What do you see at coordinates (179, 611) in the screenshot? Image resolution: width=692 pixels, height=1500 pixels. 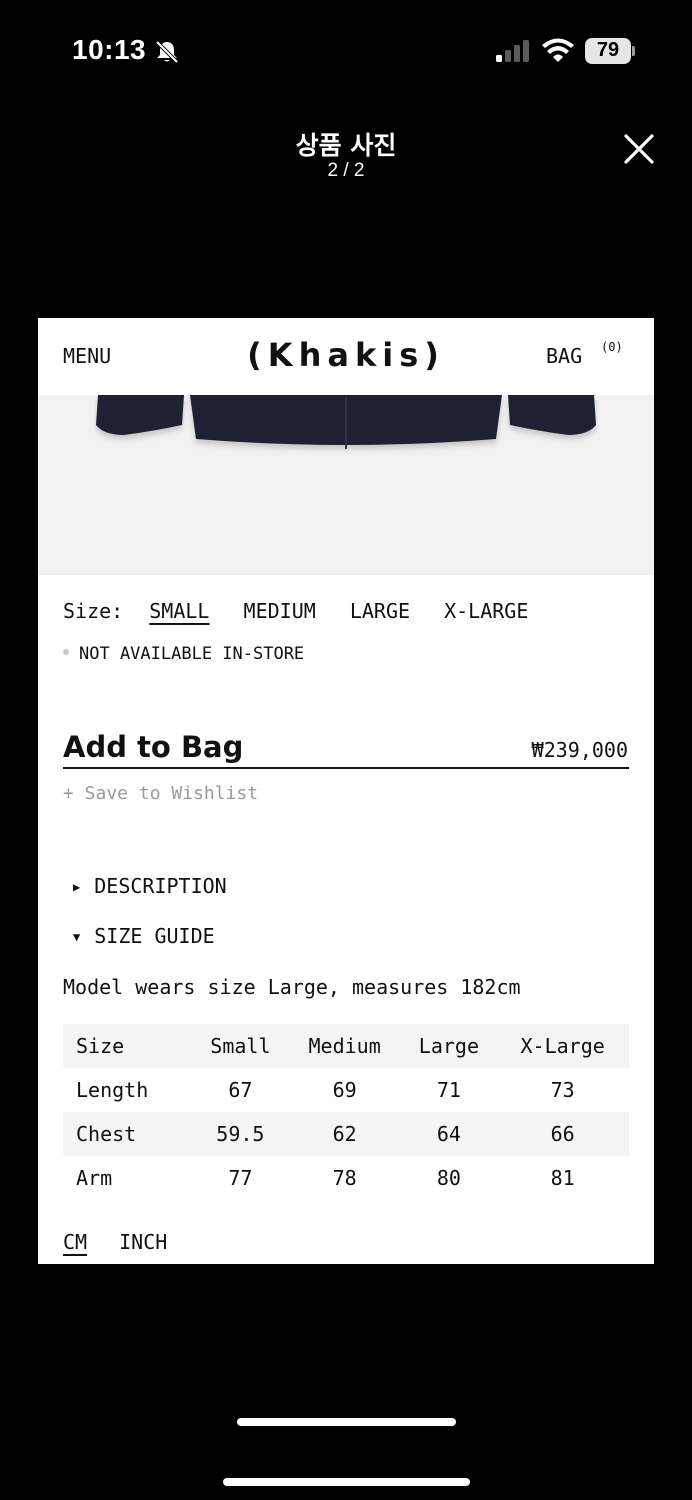 I see `size-option-small: SMALL` at bounding box center [179, 611].